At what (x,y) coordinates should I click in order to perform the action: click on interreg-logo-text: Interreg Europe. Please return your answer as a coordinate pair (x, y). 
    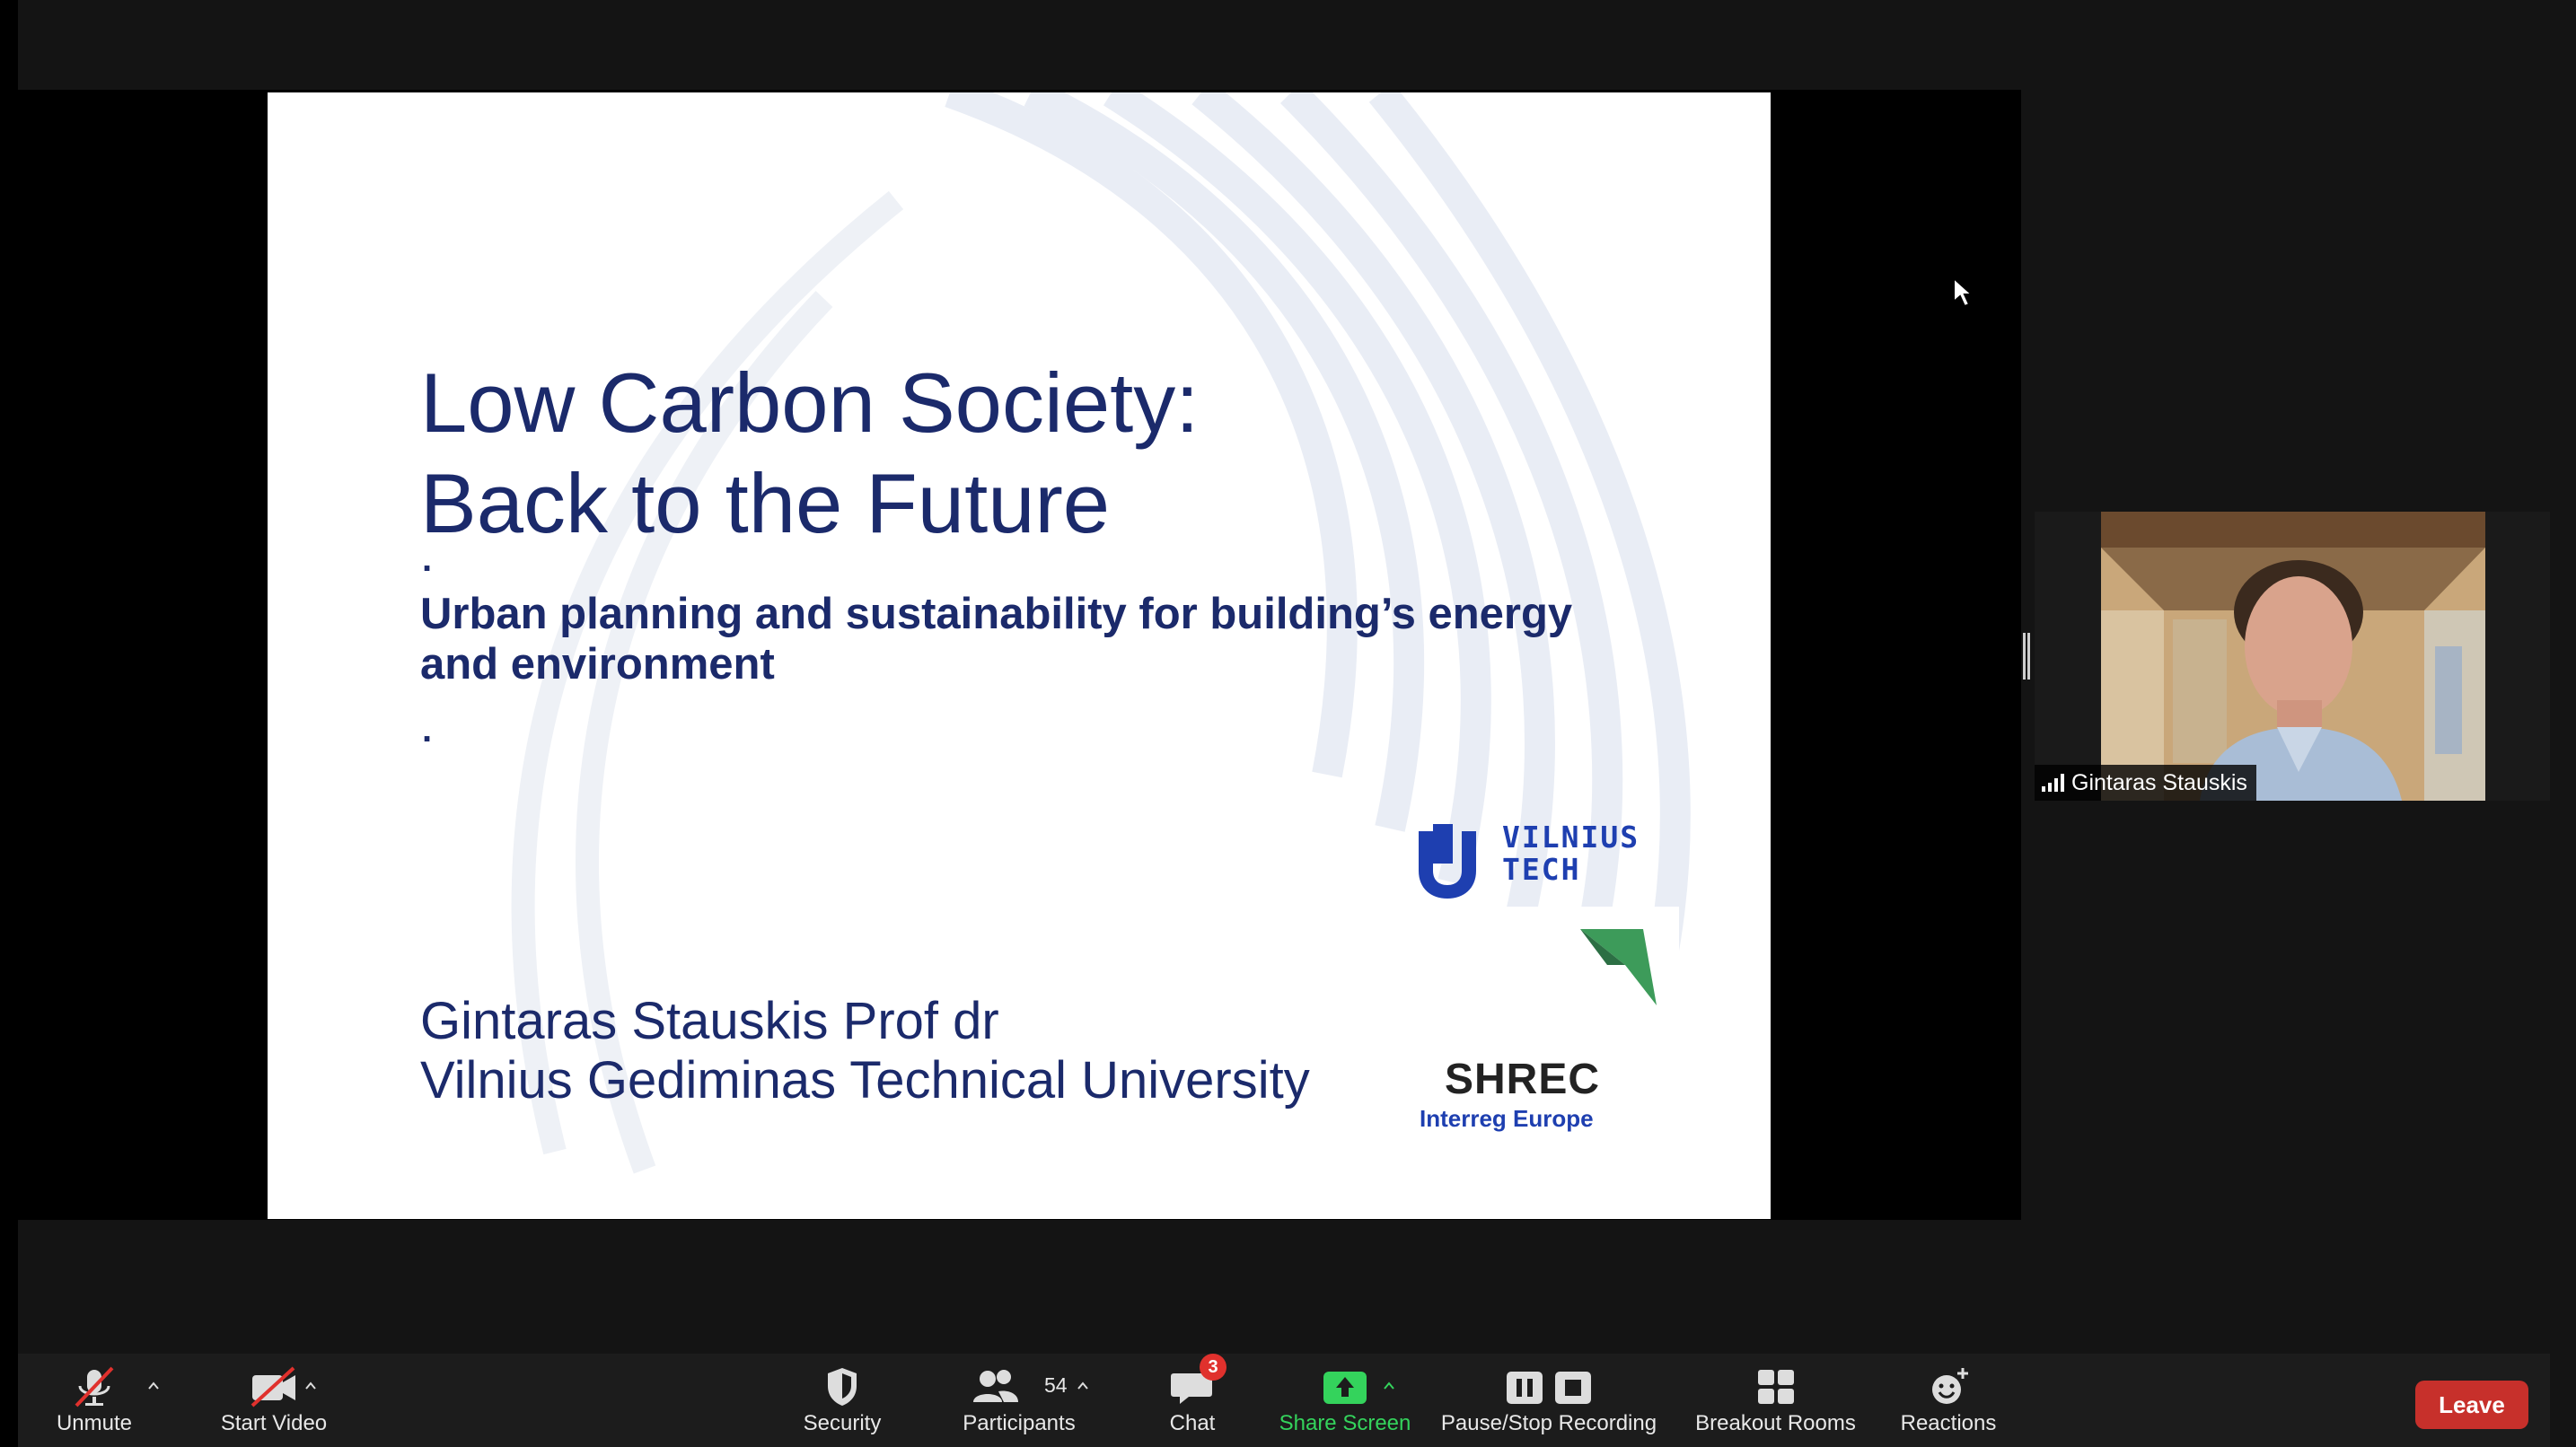
    Looking at the image, I should click on (1507, 1118).